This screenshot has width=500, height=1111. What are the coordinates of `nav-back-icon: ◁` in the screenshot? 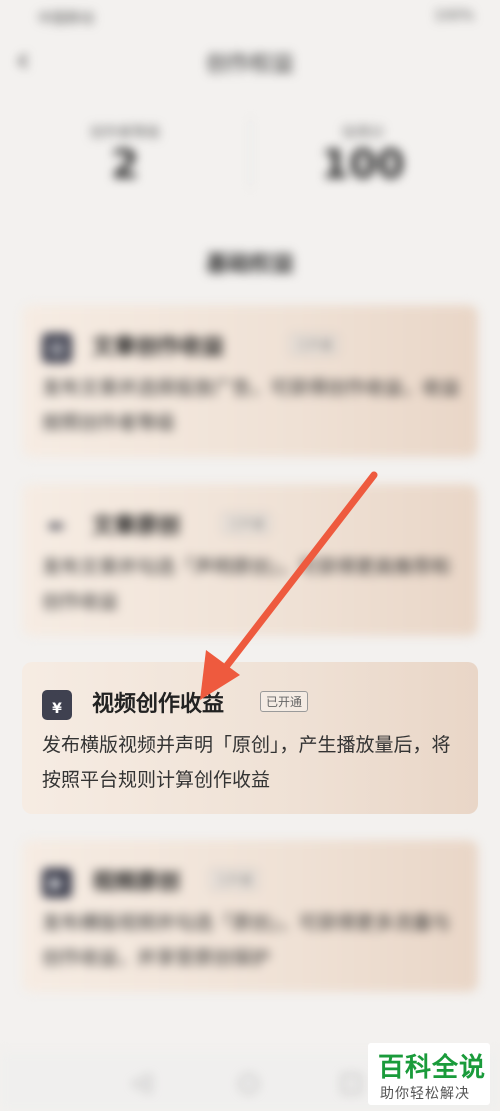 It's located at (141, 1082).